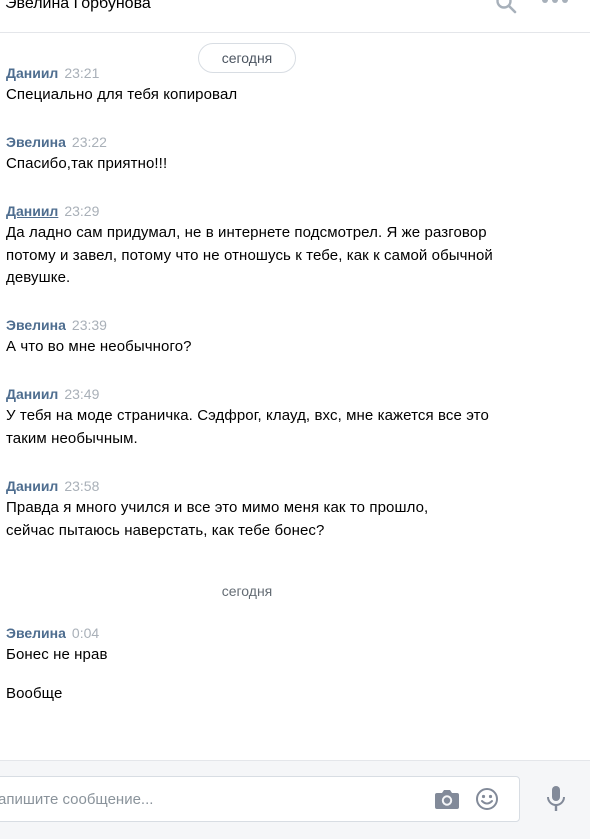 Image resolution: width=590 pixels, height=839 pixels. I want to click on message-text: Вообще, so click(34, 693).